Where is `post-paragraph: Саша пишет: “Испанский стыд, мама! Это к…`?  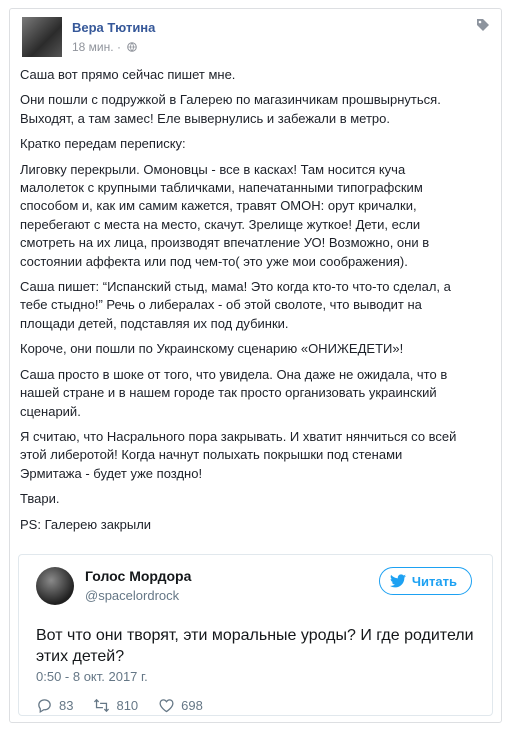
post-paragraph: Саша пишет: “Испанский стыд, мама! Это к… is located at coordinates (235, 305).